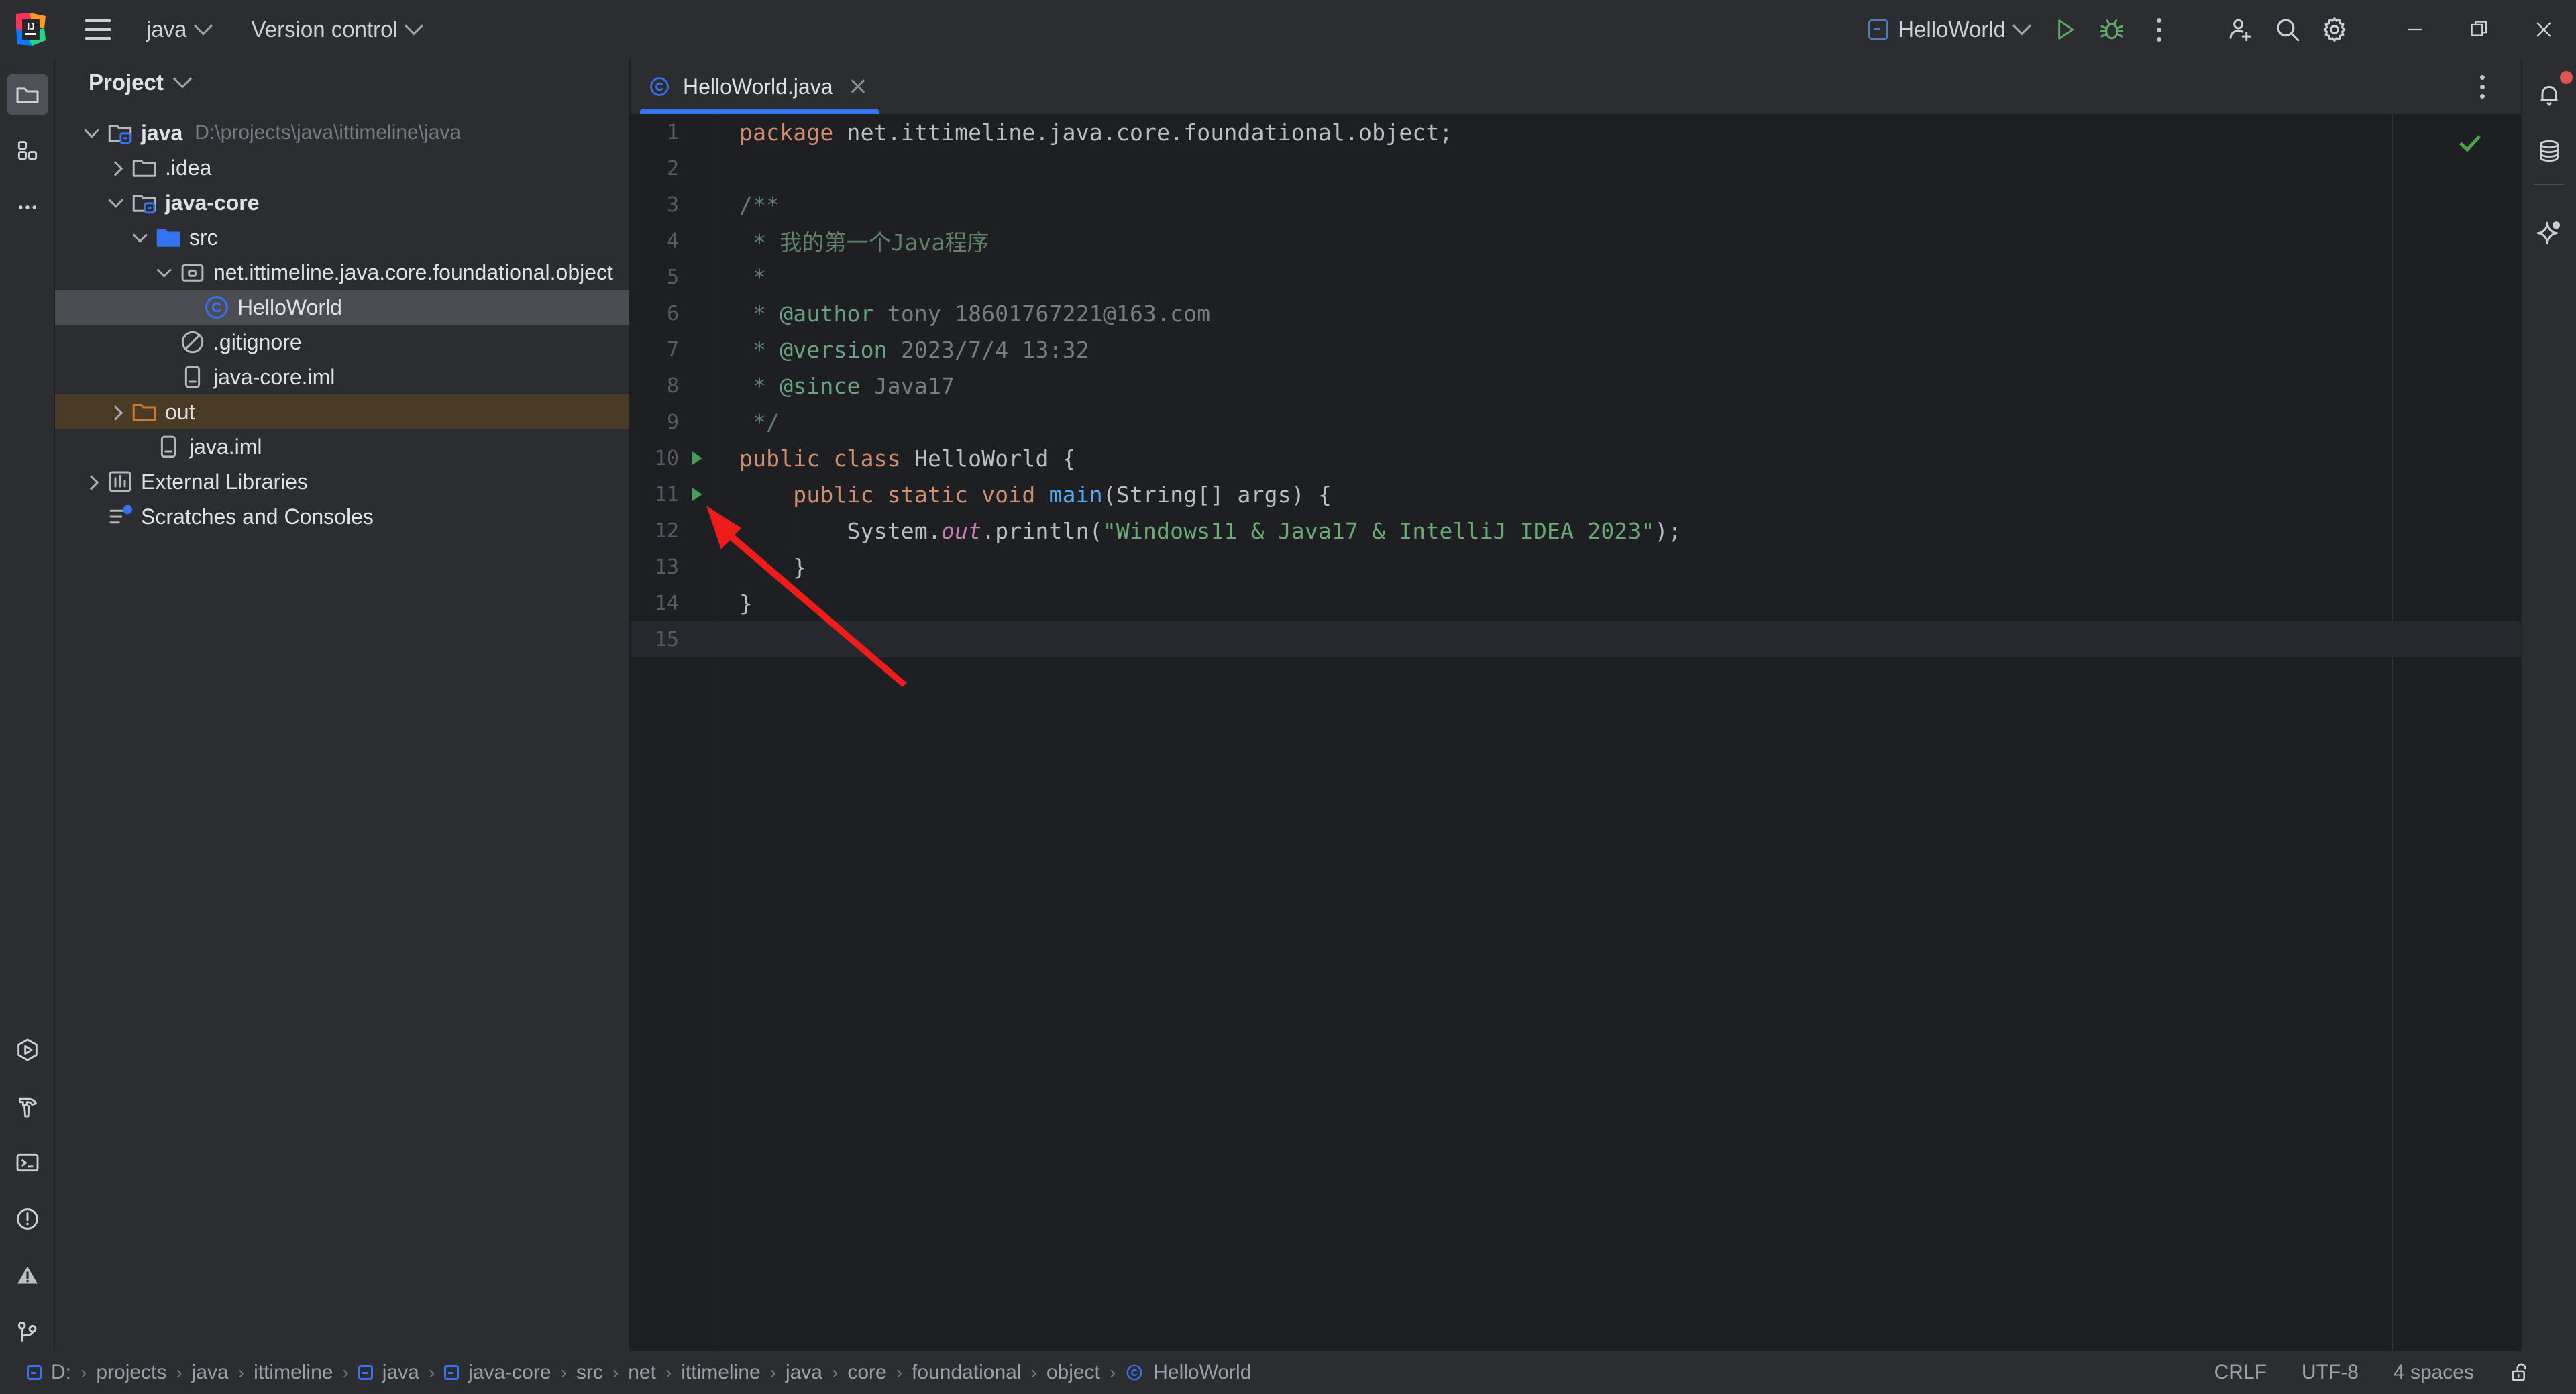 The height and width of the screenshot is (1394, 2576). Describe the element at coordinates (2433, 1372) in the screenshot. I see `indent-widget: 4 spaces` at that location.